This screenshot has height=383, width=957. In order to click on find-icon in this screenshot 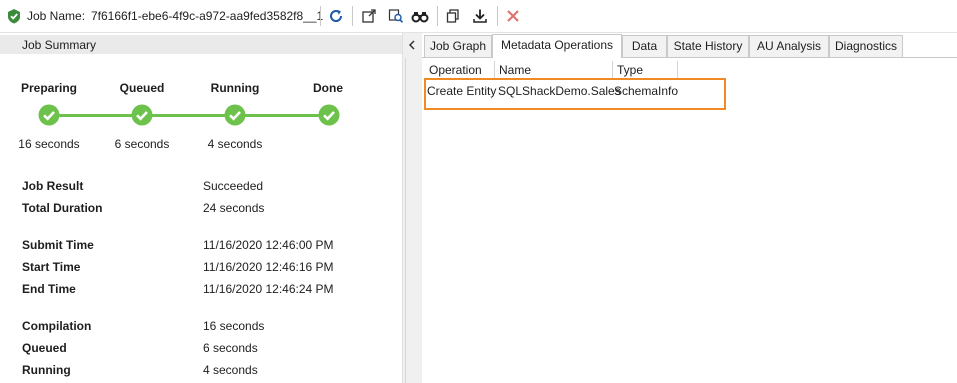, I will do `click(396, 16)`.